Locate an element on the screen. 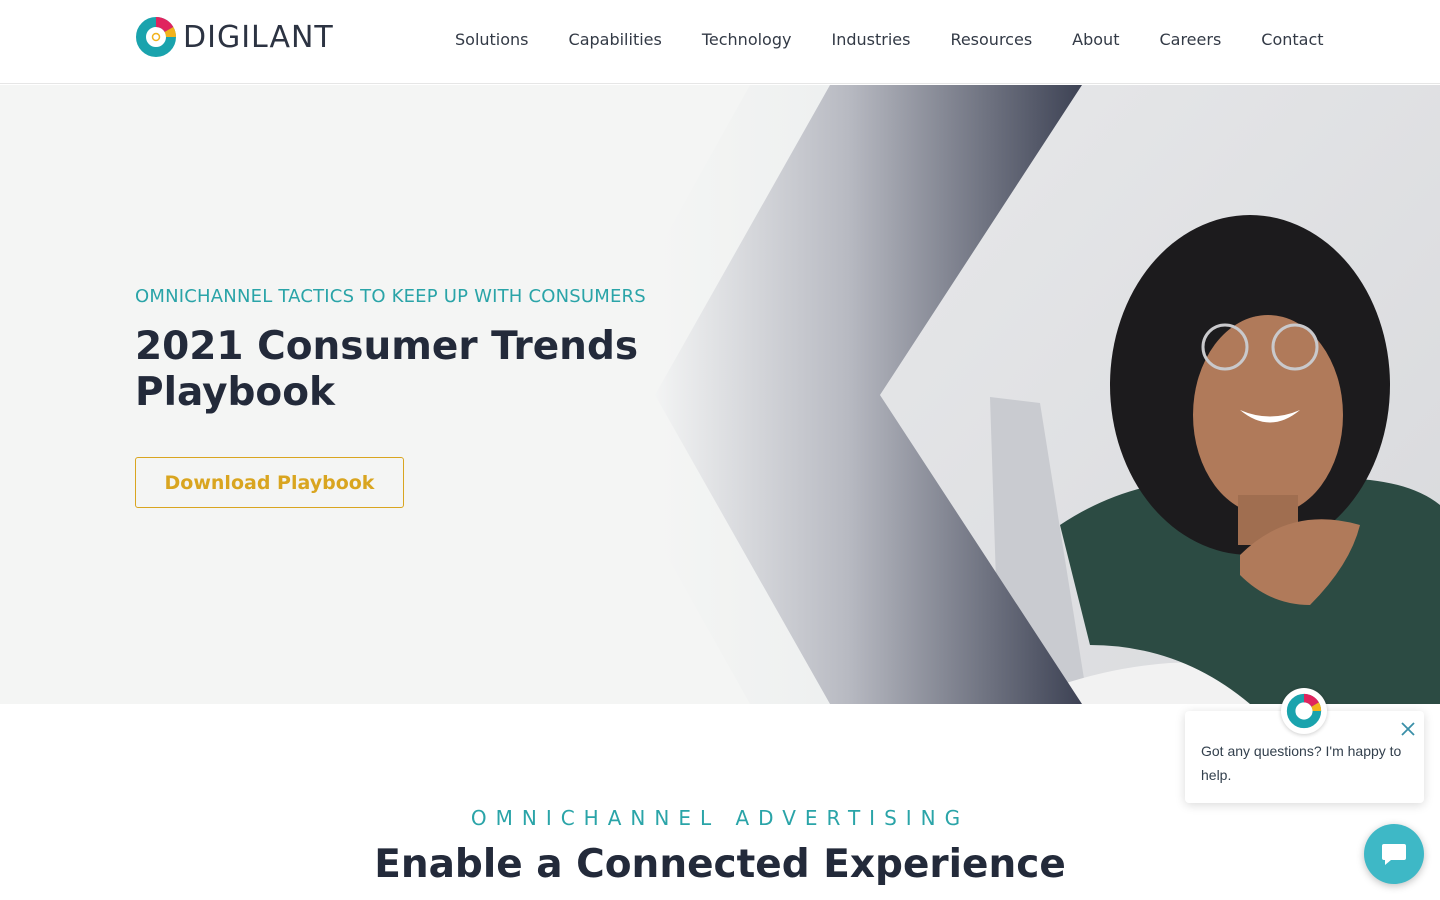 This screenshot has width=1440, height=900. nav-item-careers: Careers is located at coordinates (1190, 39).